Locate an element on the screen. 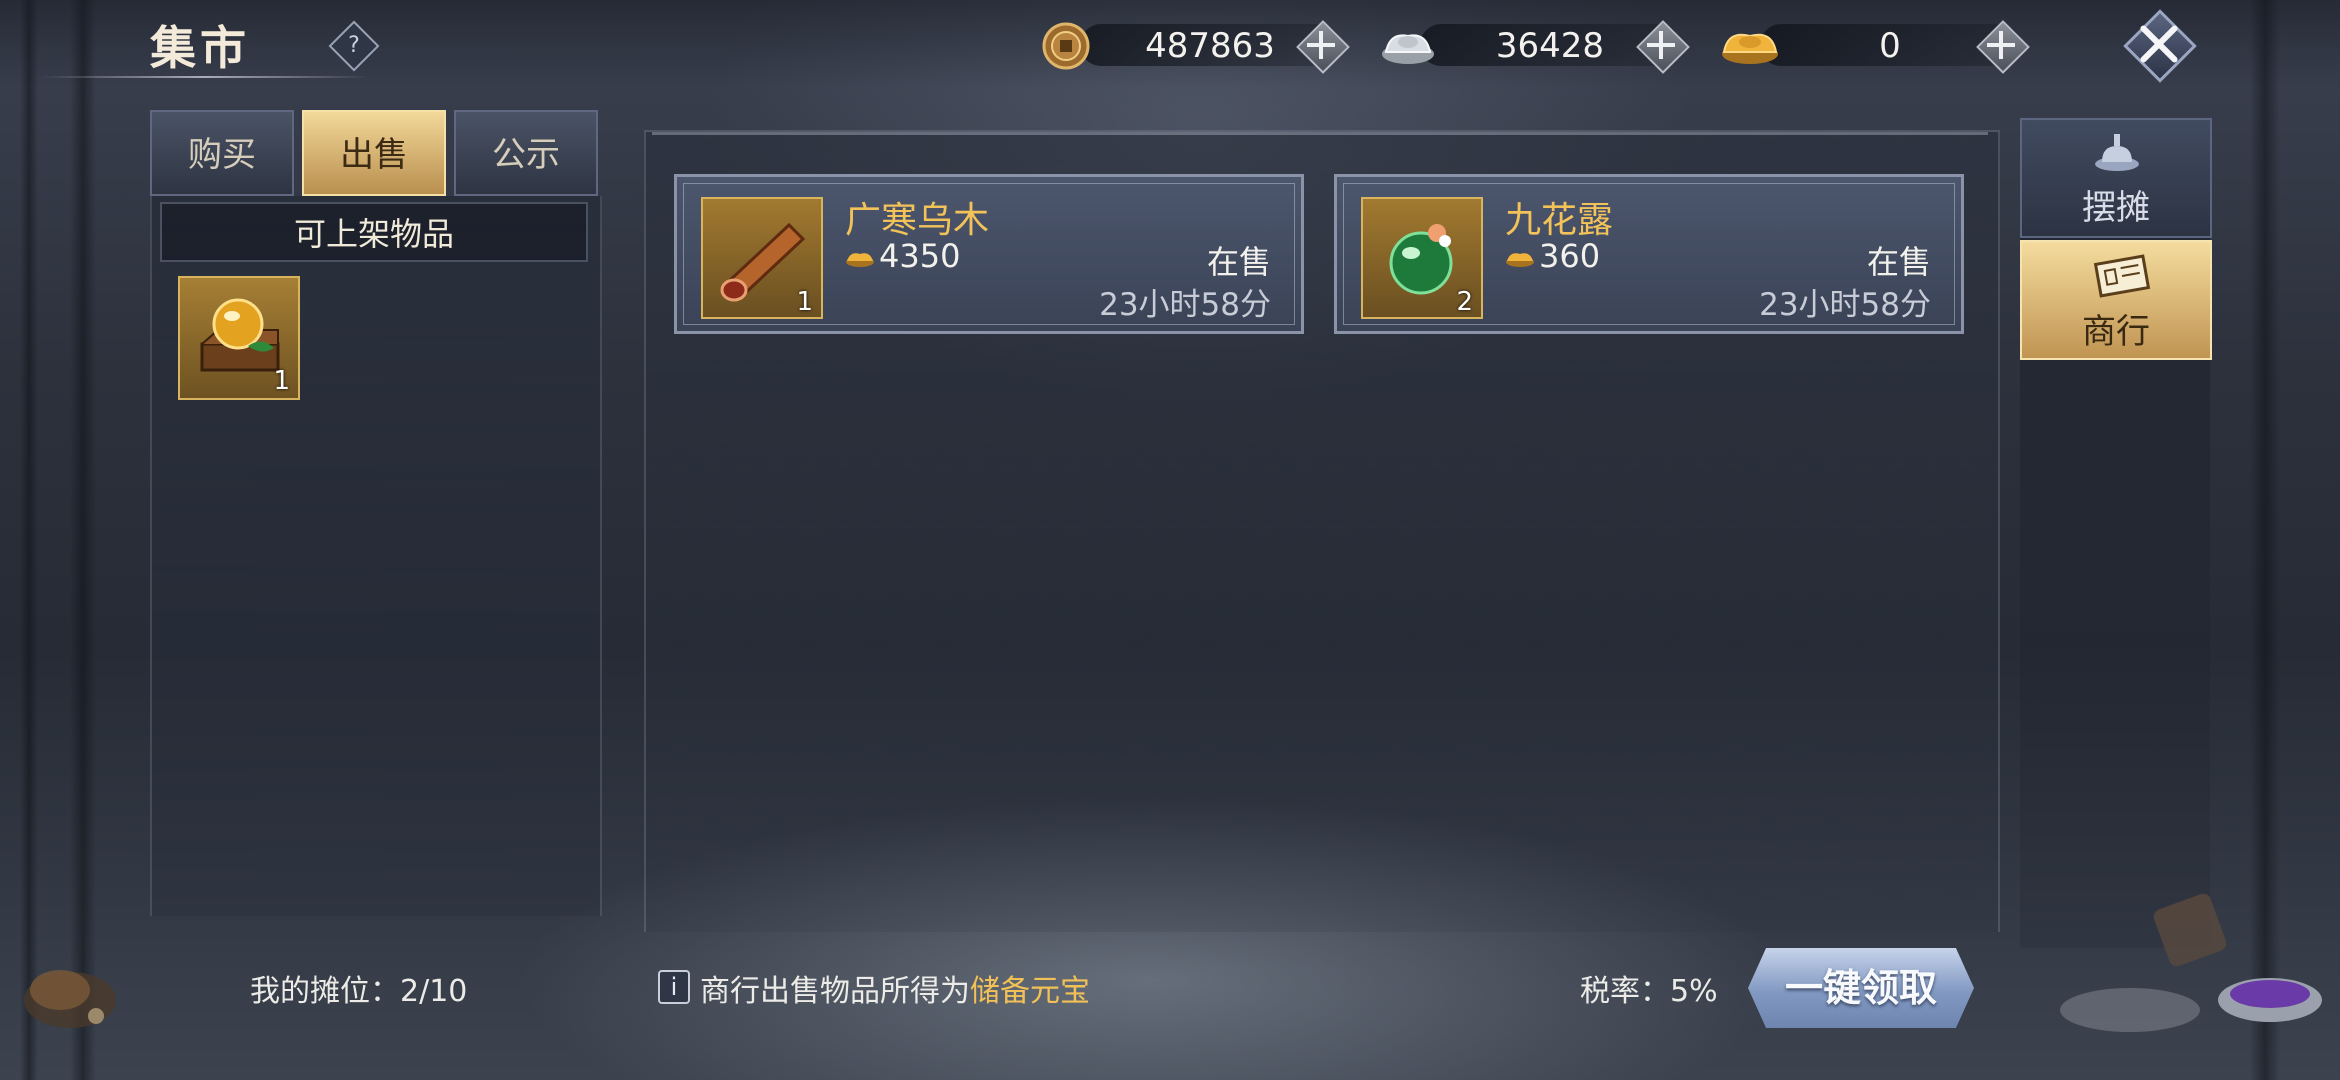 The image size is (2340, 1080). claim-all-button: 一键领取 is located at coordinates (1861, 988).